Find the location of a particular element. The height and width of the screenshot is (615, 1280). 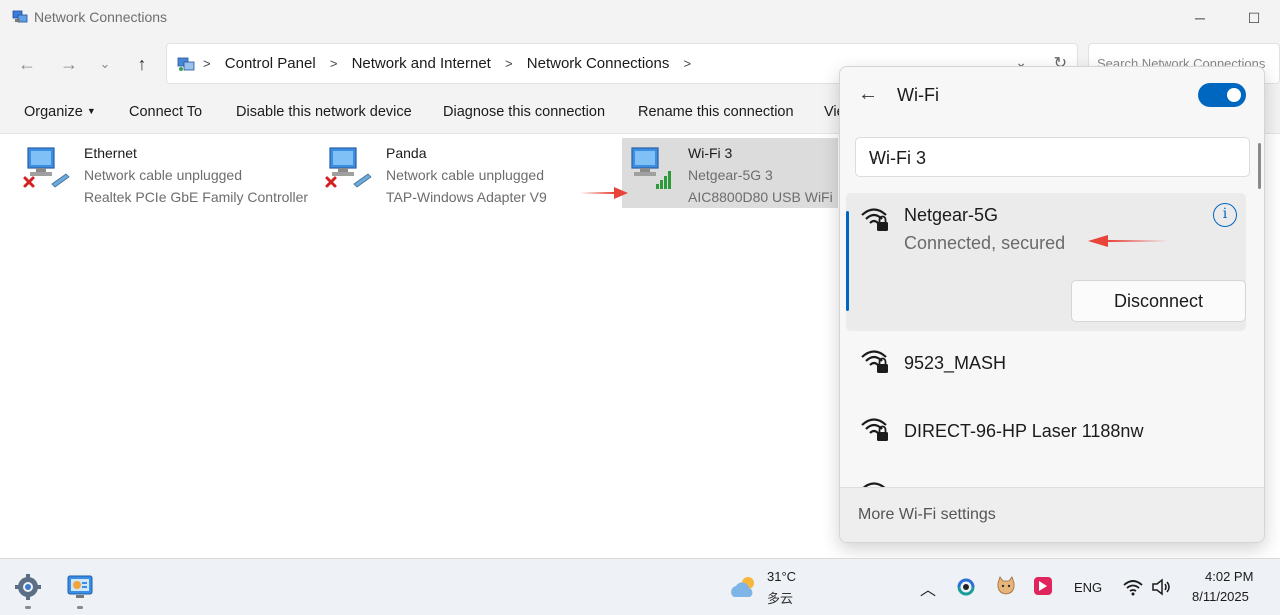

rename-button: Rename this connection is located at coordinates (716, 112).